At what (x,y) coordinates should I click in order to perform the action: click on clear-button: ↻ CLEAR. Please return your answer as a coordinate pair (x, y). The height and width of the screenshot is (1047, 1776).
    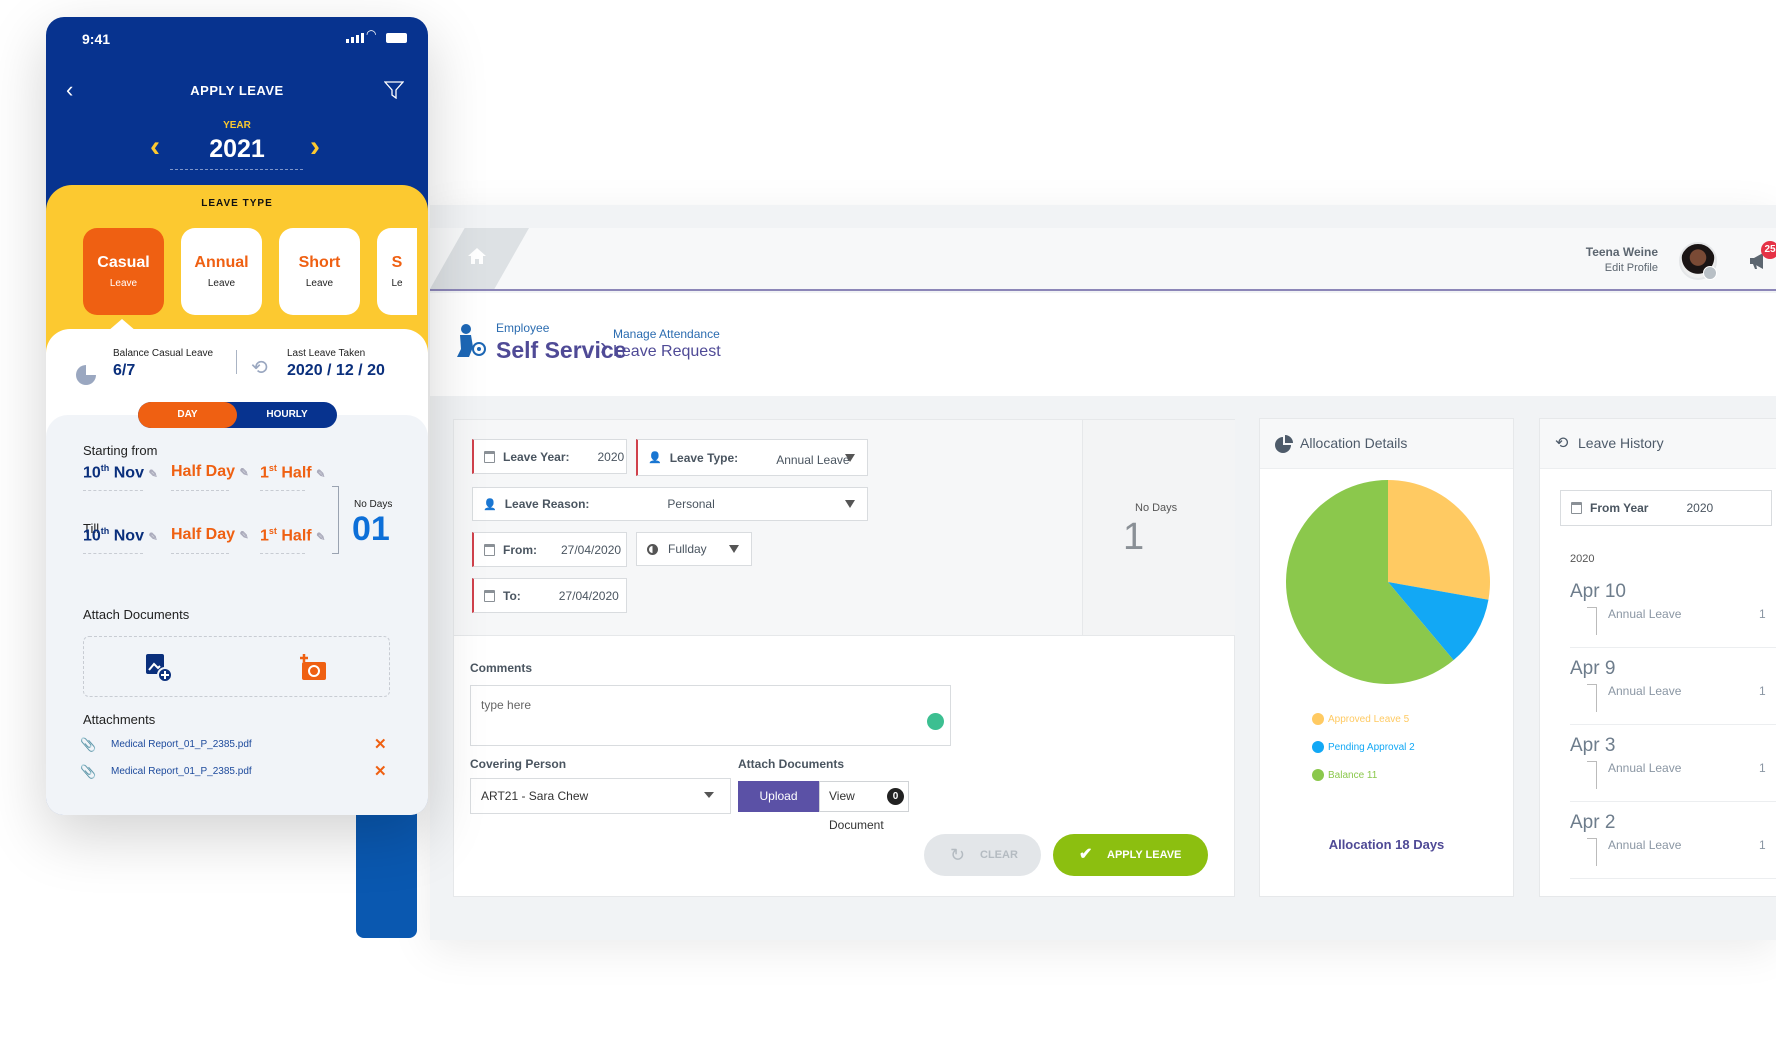
    Looking at the image, I should click on (982, 855).